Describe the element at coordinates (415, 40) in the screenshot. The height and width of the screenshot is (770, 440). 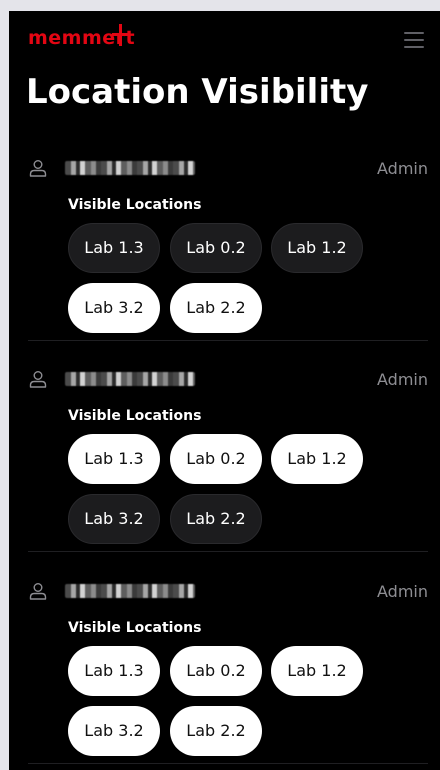
I see `hamburger-menu-icon` at that location.